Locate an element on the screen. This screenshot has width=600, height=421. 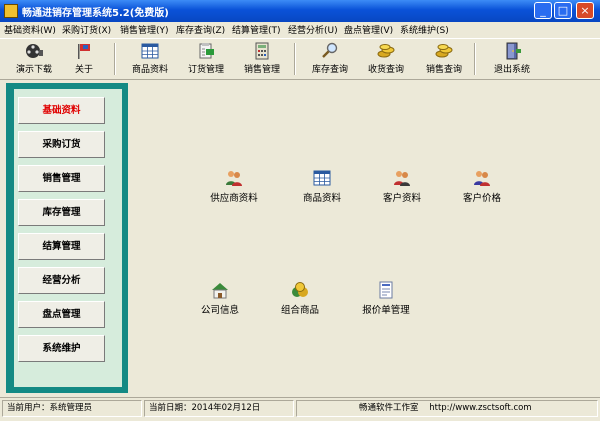
product-data-item: 商品资料 is located at coordinates (322, 186).